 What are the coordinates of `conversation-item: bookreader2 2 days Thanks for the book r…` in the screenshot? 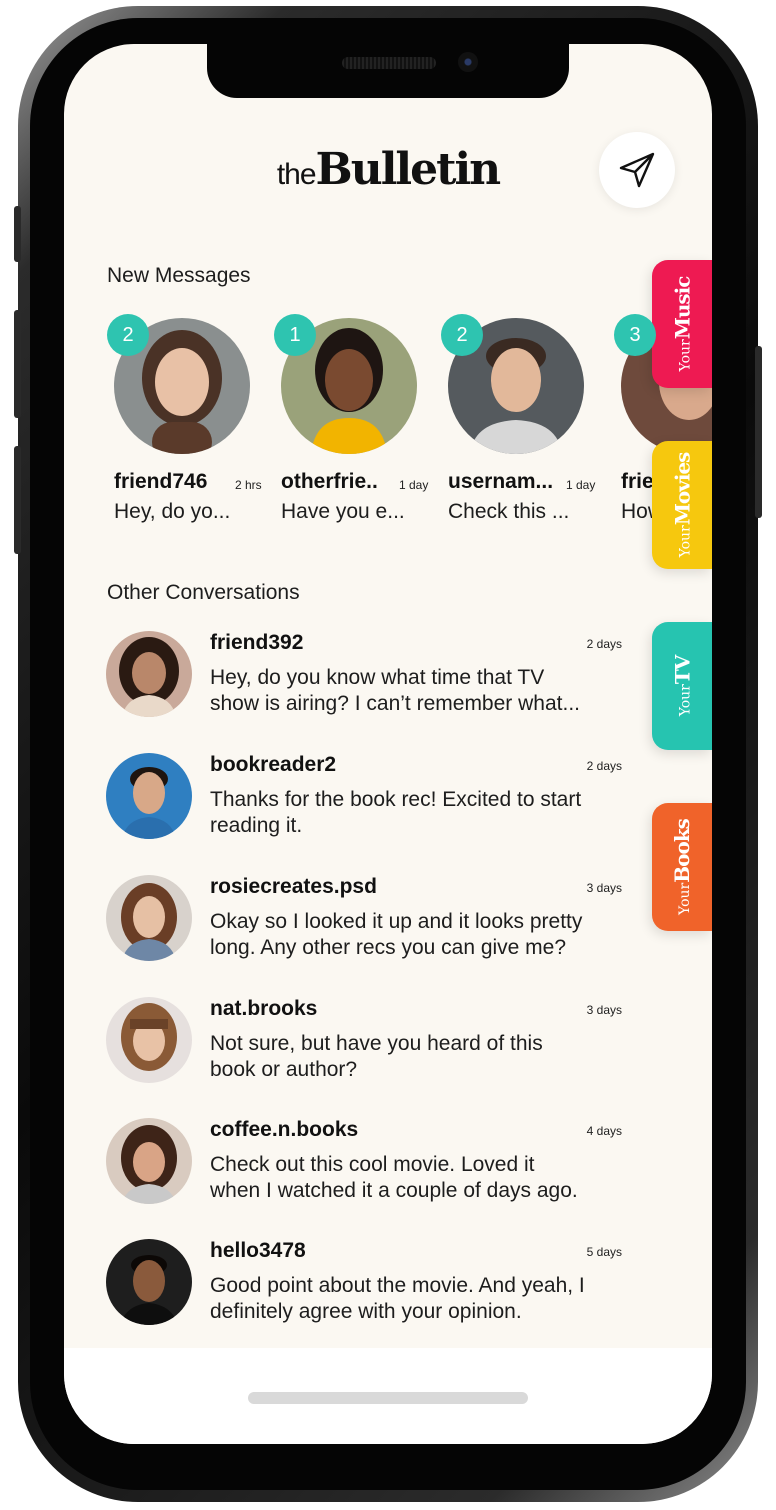 It's located at (366, 803).